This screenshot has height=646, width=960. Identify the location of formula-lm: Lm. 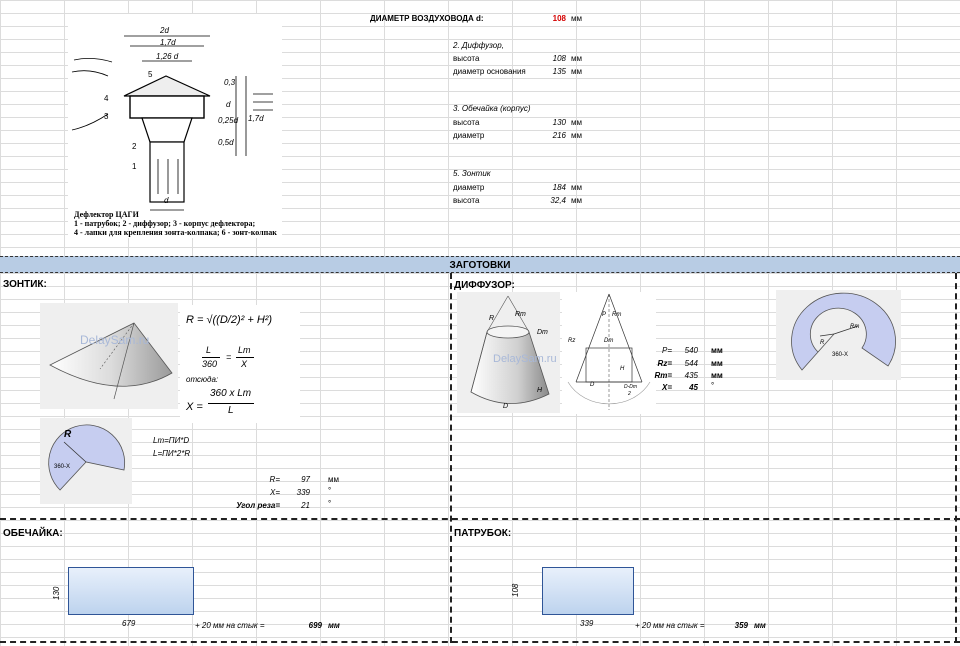
(244, 350).